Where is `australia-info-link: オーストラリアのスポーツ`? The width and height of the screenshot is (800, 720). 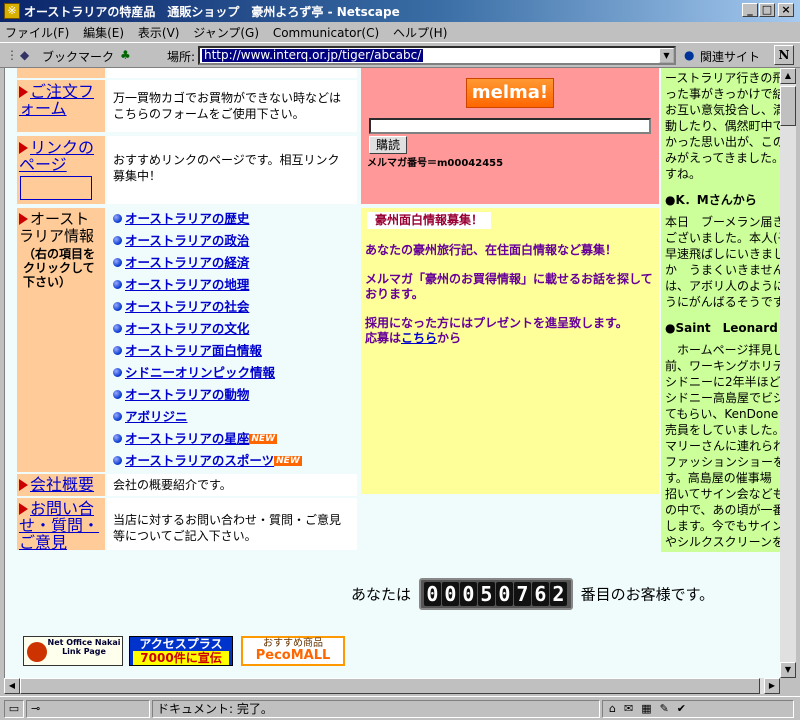 australia-info-link: オーストラリアのスポーツ is located at coordinates (199, 460).